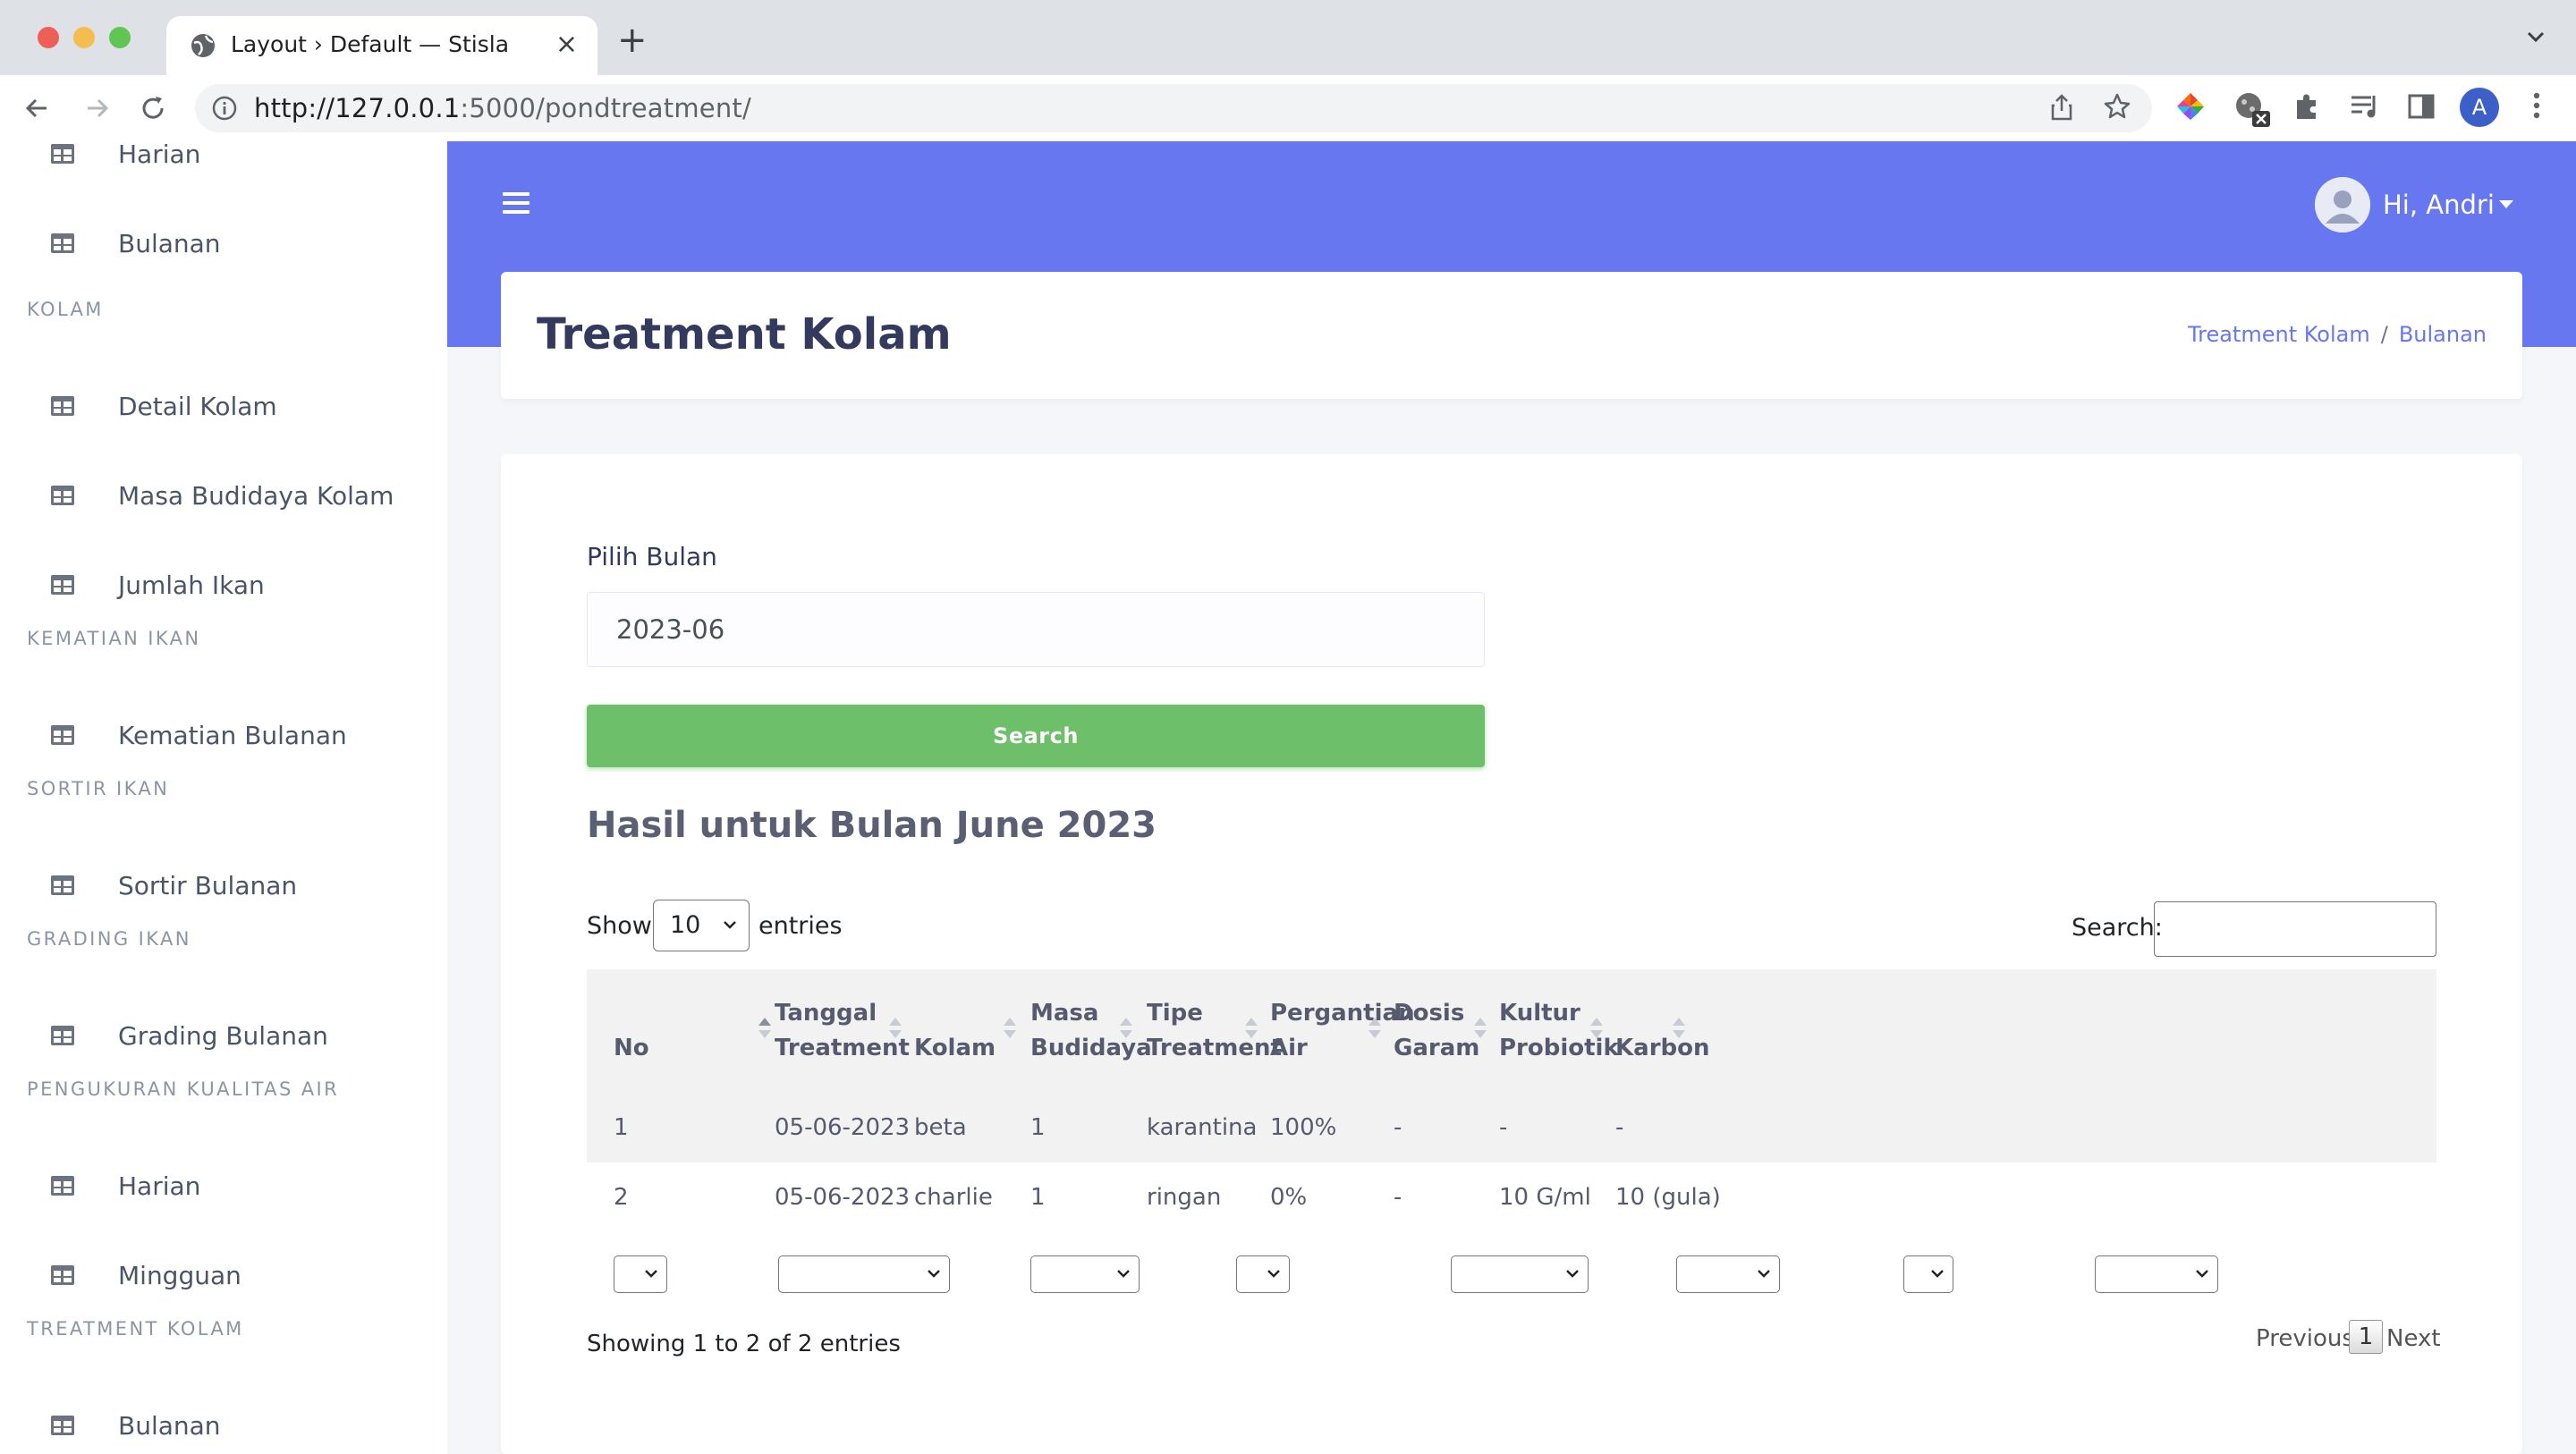 This screenshot has height=1454, width=2576. What do you see at coordinates (2061, 107) in the screenshot?
I see `share-icon` at bounding box center [2061, 107].